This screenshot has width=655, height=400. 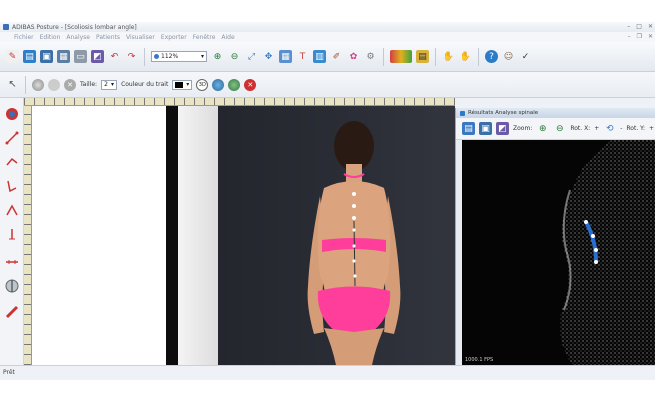 What do you see at coordinates (251, 56) in the screenshot?
I see `fit-icon: ⤢` at bounding box center [251, 56].